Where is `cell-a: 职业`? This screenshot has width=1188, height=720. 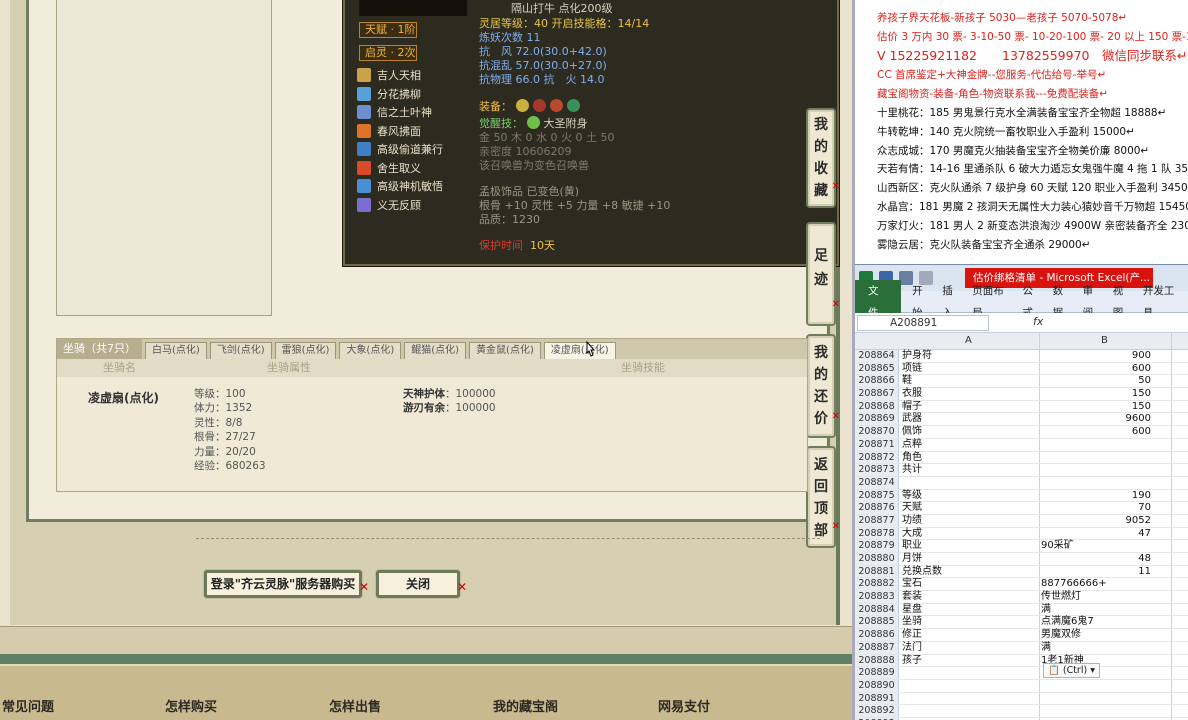 cell-a: 职业 is located at coordinates (912, 546).